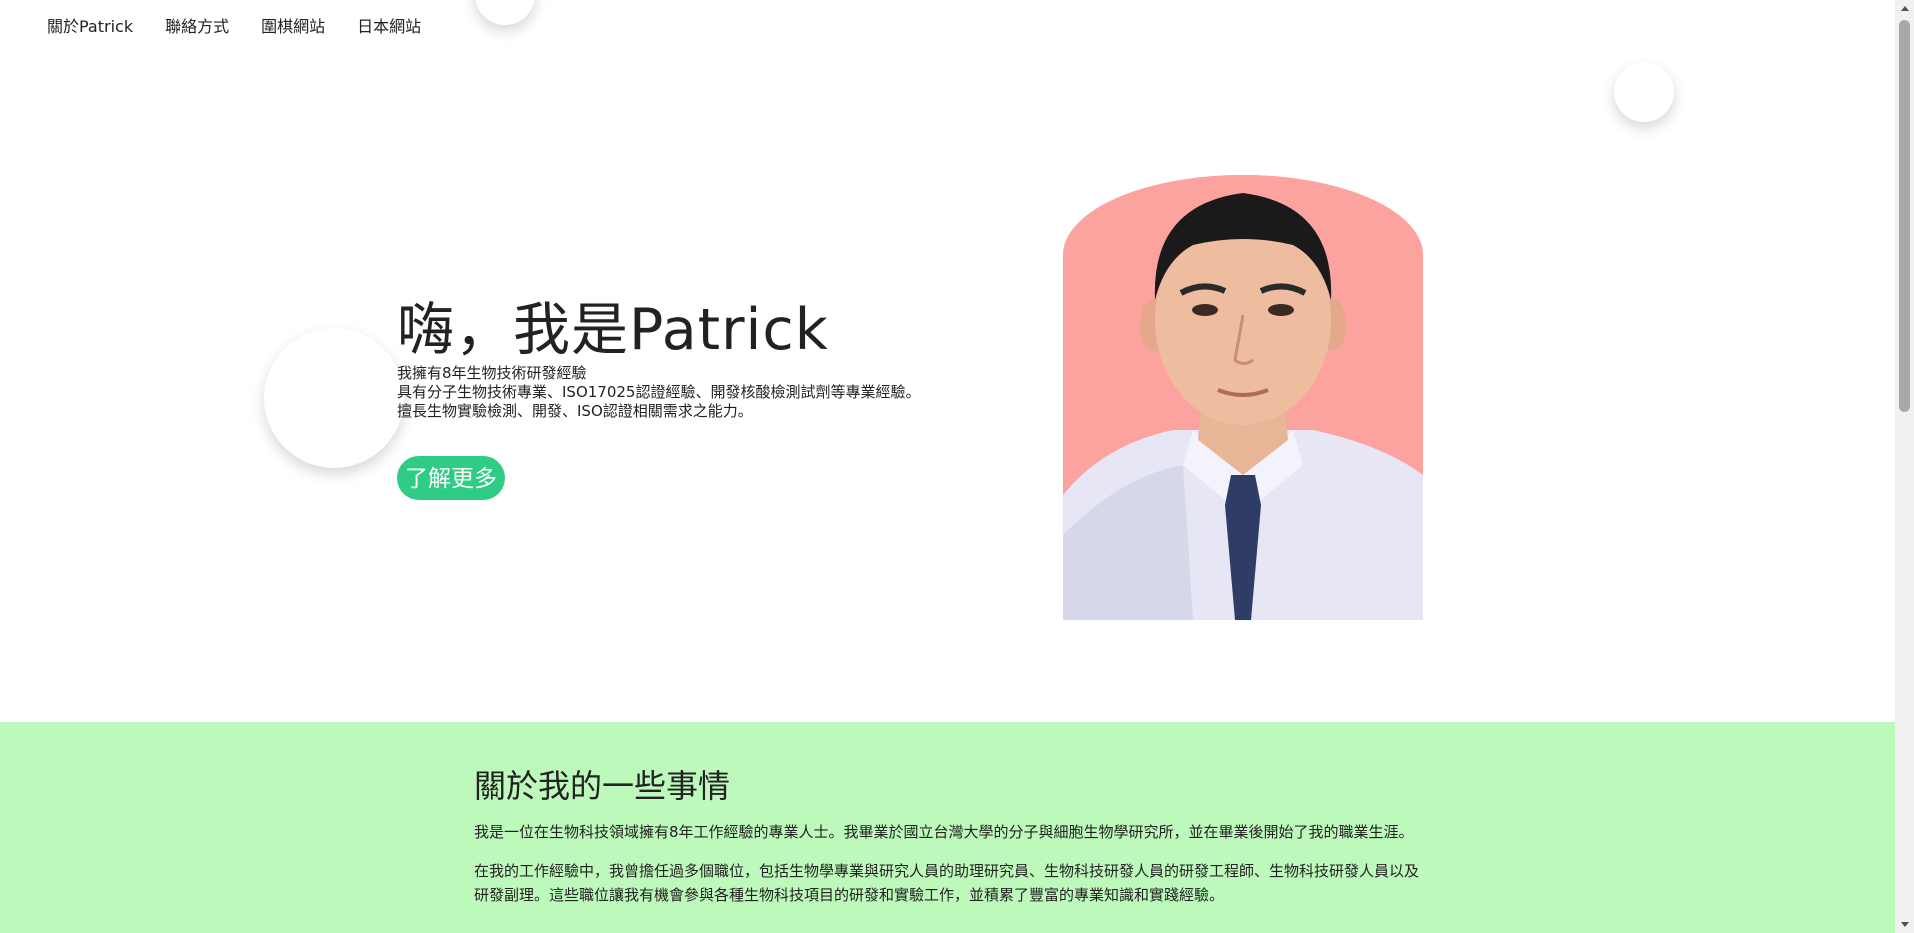  What do you see at coordinates (613, 330) in the screenshot?
I see `hero-title: 嗨，我是Patrick` at bounding box center [613, 330].